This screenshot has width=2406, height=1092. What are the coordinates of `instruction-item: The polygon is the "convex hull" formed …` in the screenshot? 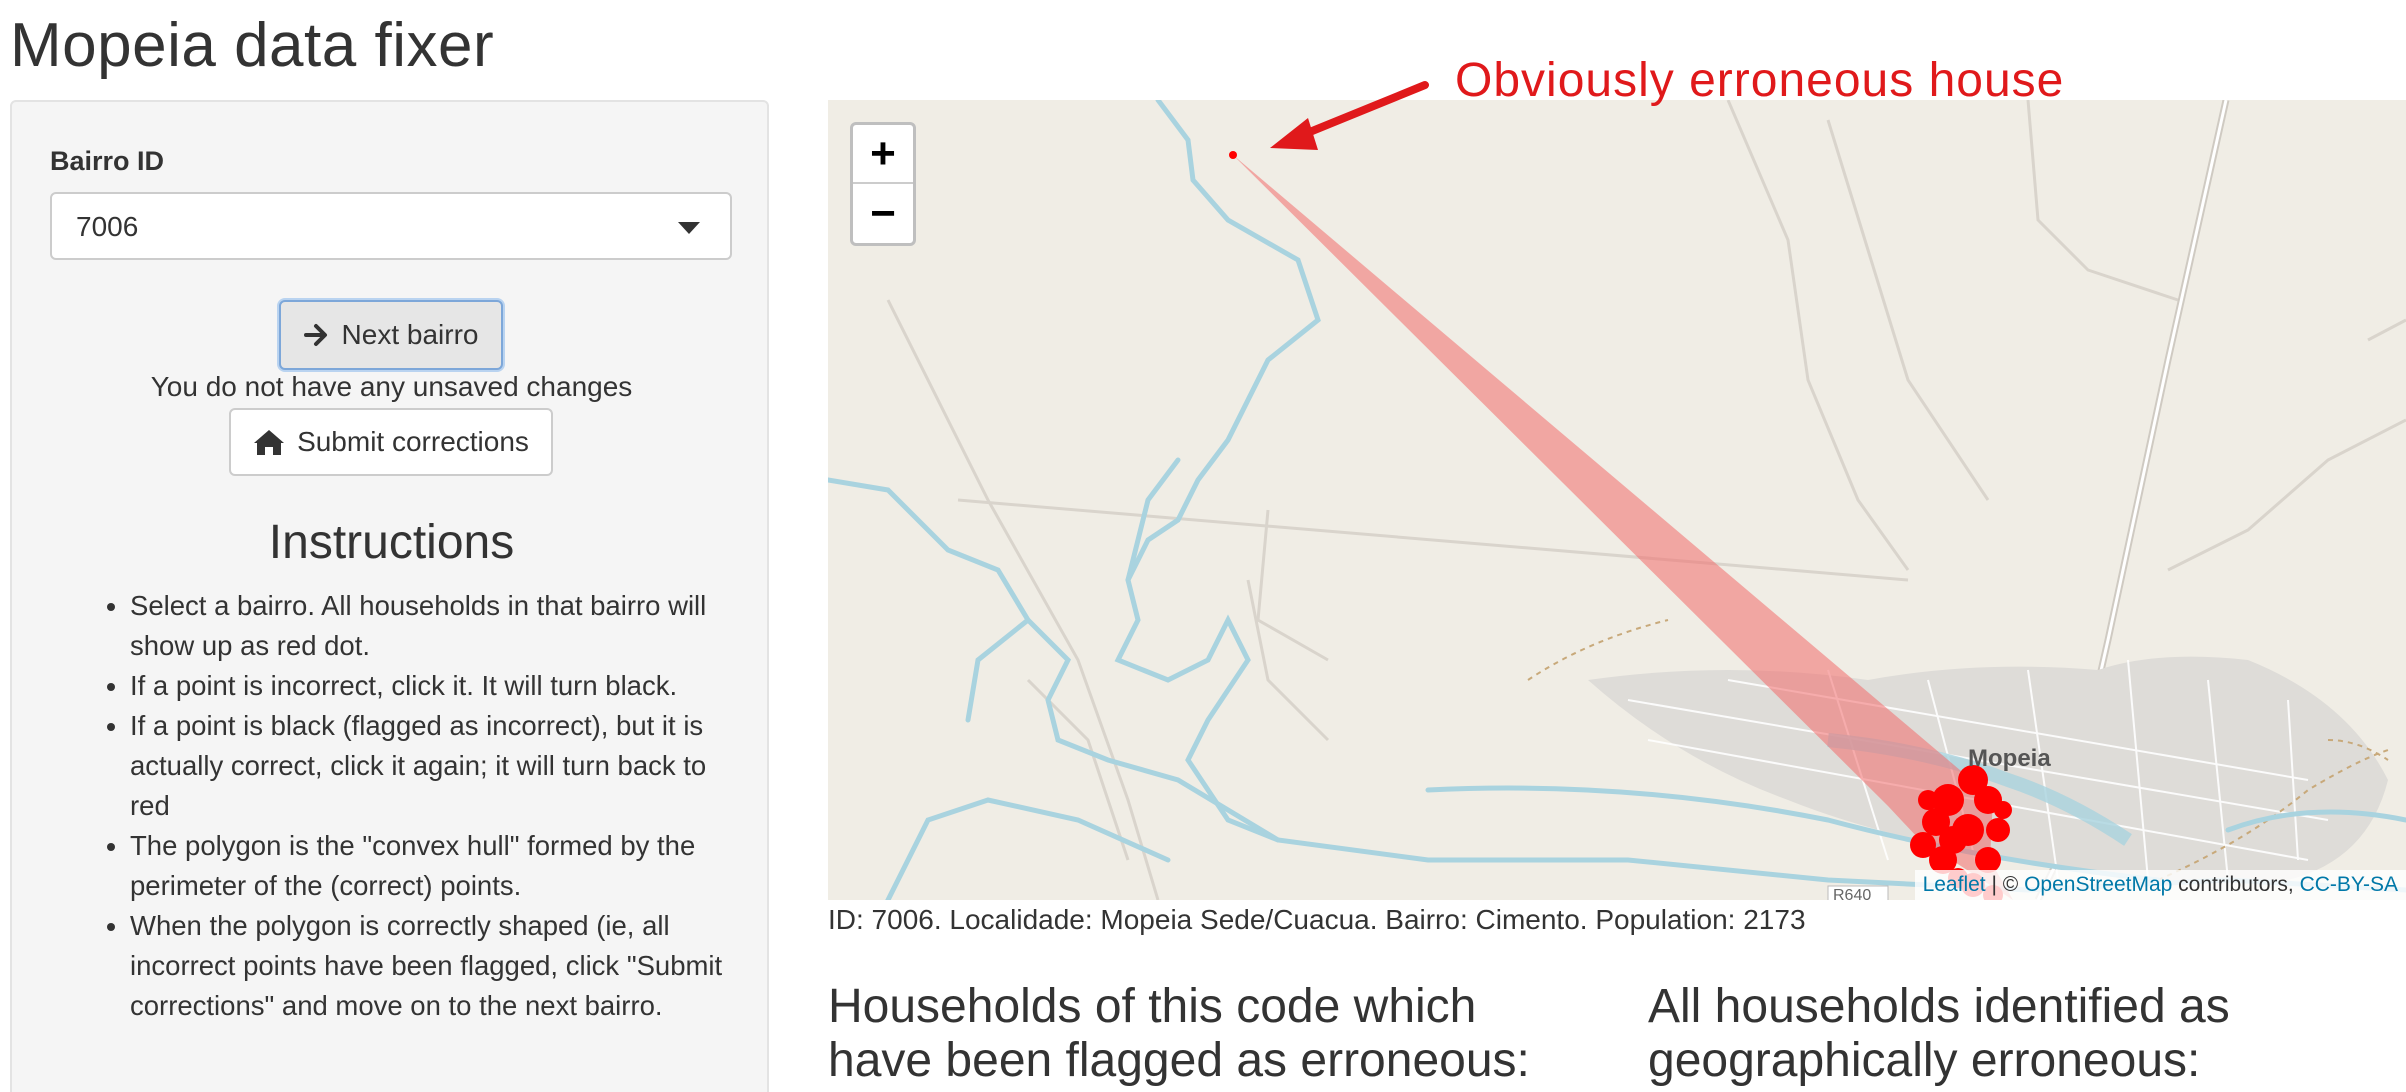 It's located at (440, 866).